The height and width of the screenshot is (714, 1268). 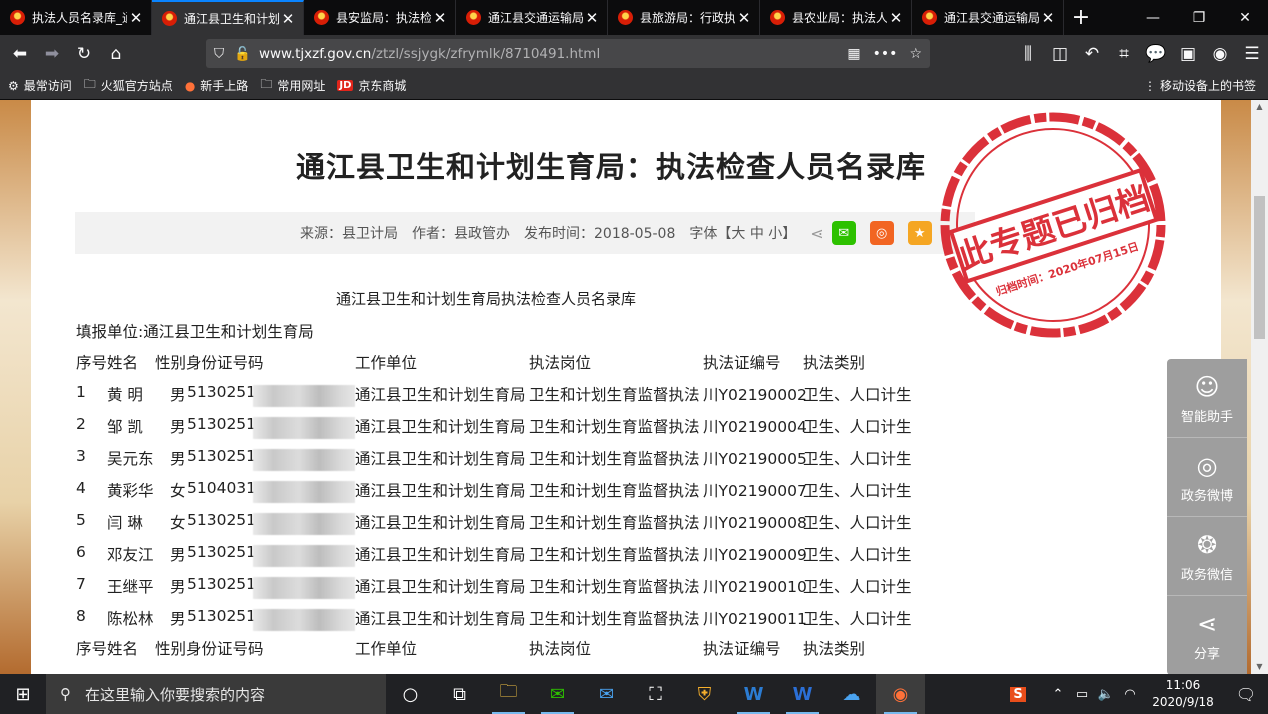 What do you see at coordinates (1153, 17) in the screenshot?
I see `minimize-icon: —` at bounding box center [1153, 17].